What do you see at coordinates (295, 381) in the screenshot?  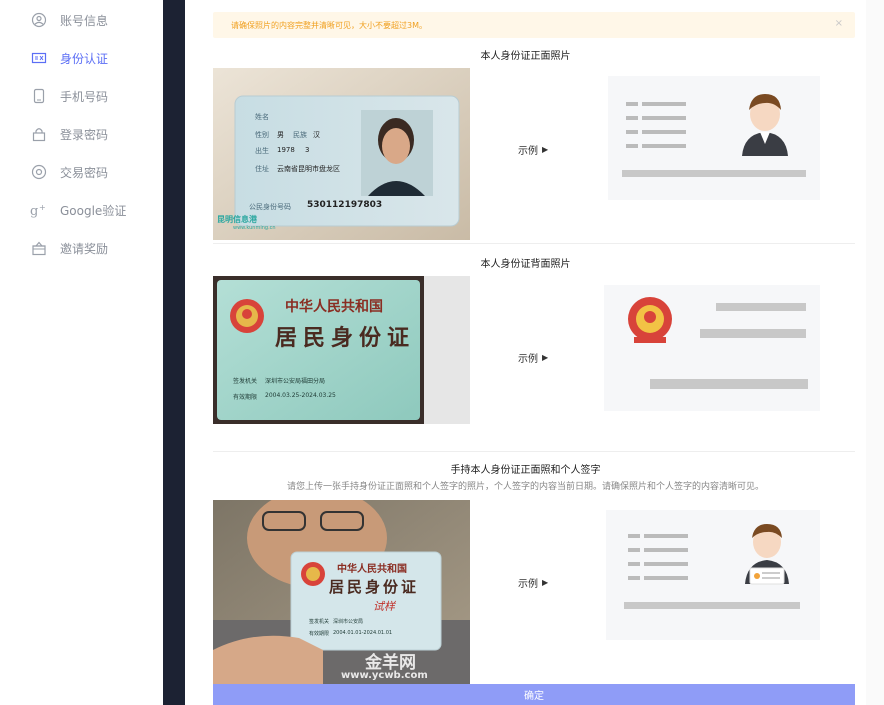 I see `back-authority-value: 深圳市公安局福田分局` at bounding box center [295, 381].